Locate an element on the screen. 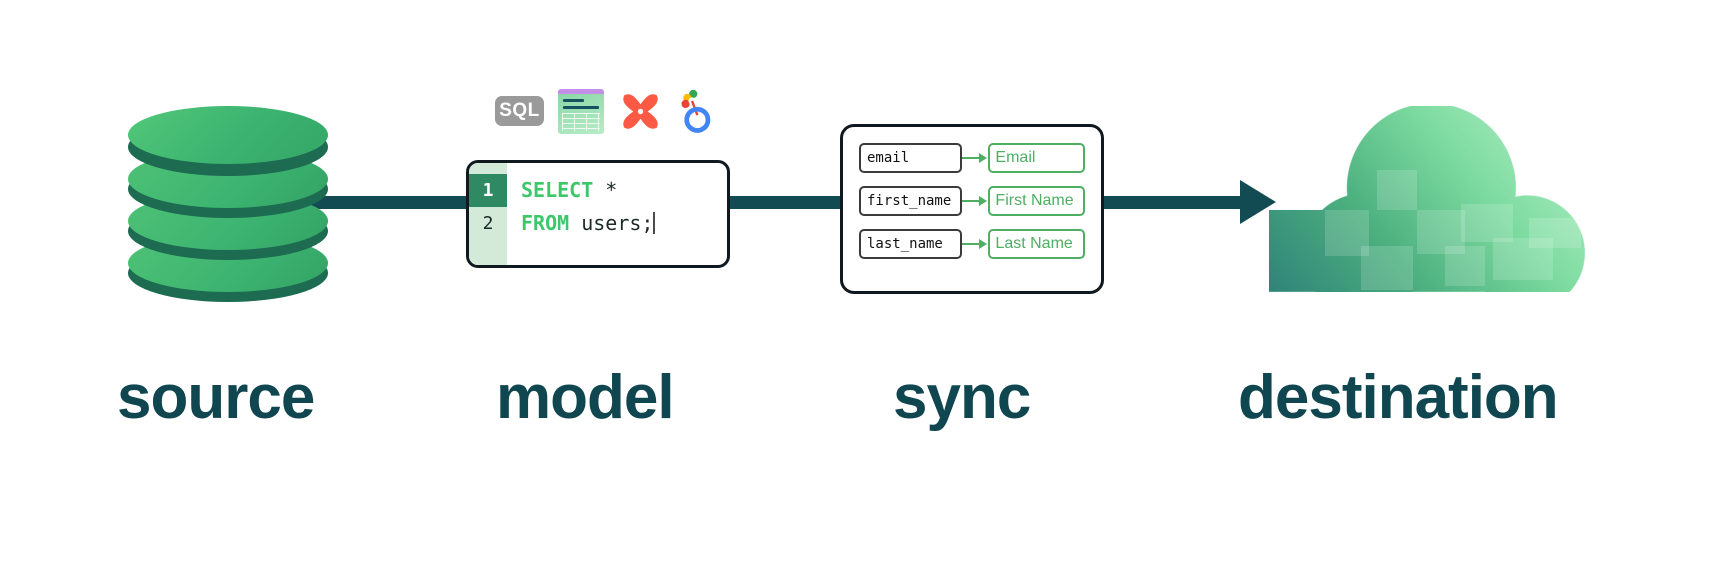 This screenshot has height=579, width=1726. line-number-2: 2 is located at coordinates (488, 223).